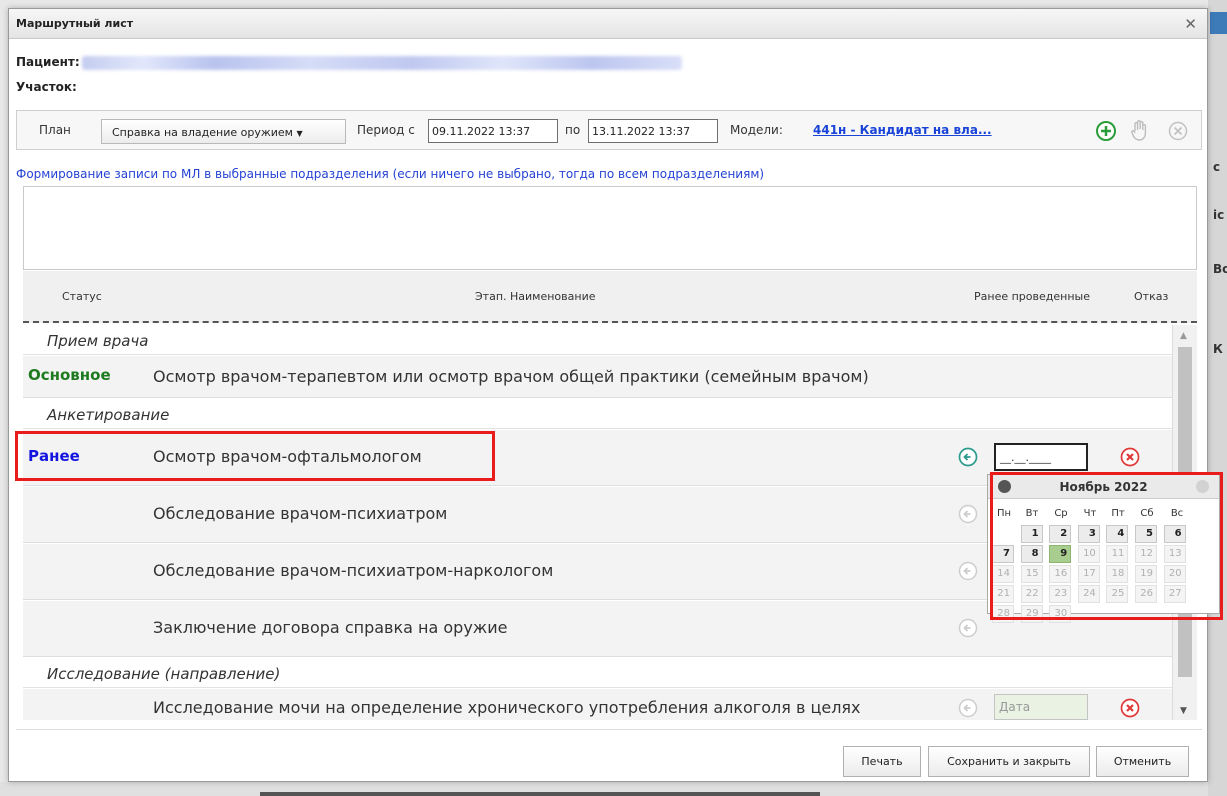 This screenshot has width=1227, height=796. I want to click on print-button: Печать, so click(882, 761).